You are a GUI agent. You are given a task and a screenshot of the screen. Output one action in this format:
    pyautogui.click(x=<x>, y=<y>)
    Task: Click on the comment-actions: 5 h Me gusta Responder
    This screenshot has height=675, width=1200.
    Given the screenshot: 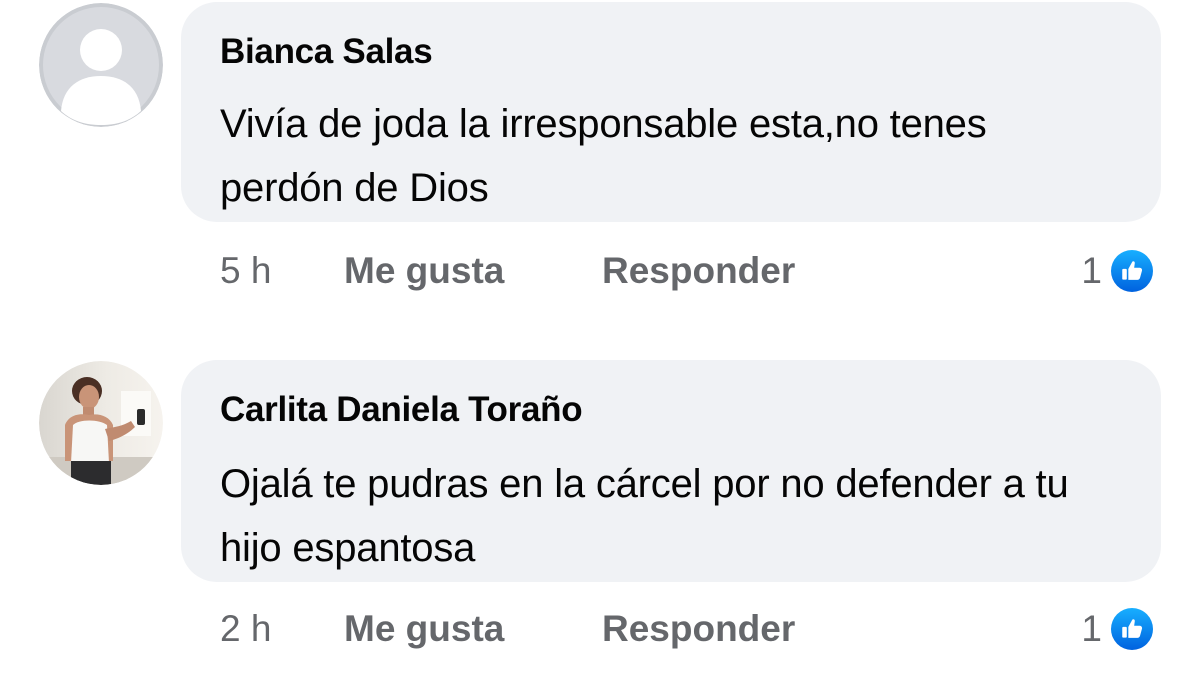 What is the action you would take?
    pyautogui.click(x=507, y=271)
    